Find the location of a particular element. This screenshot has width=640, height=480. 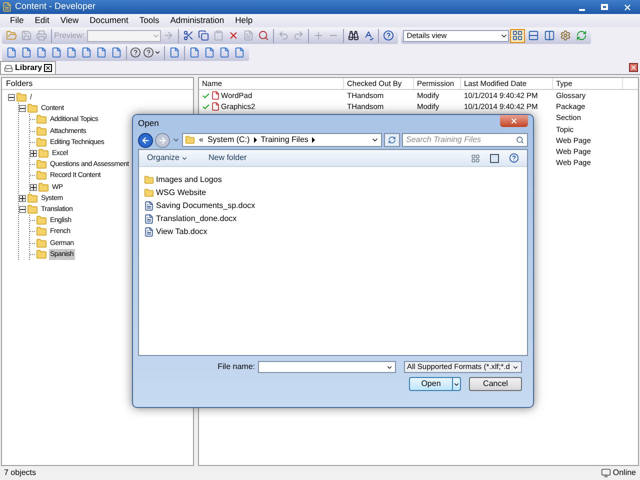

breadcrumb-item: Training Files is located at coordinates (284, 140).